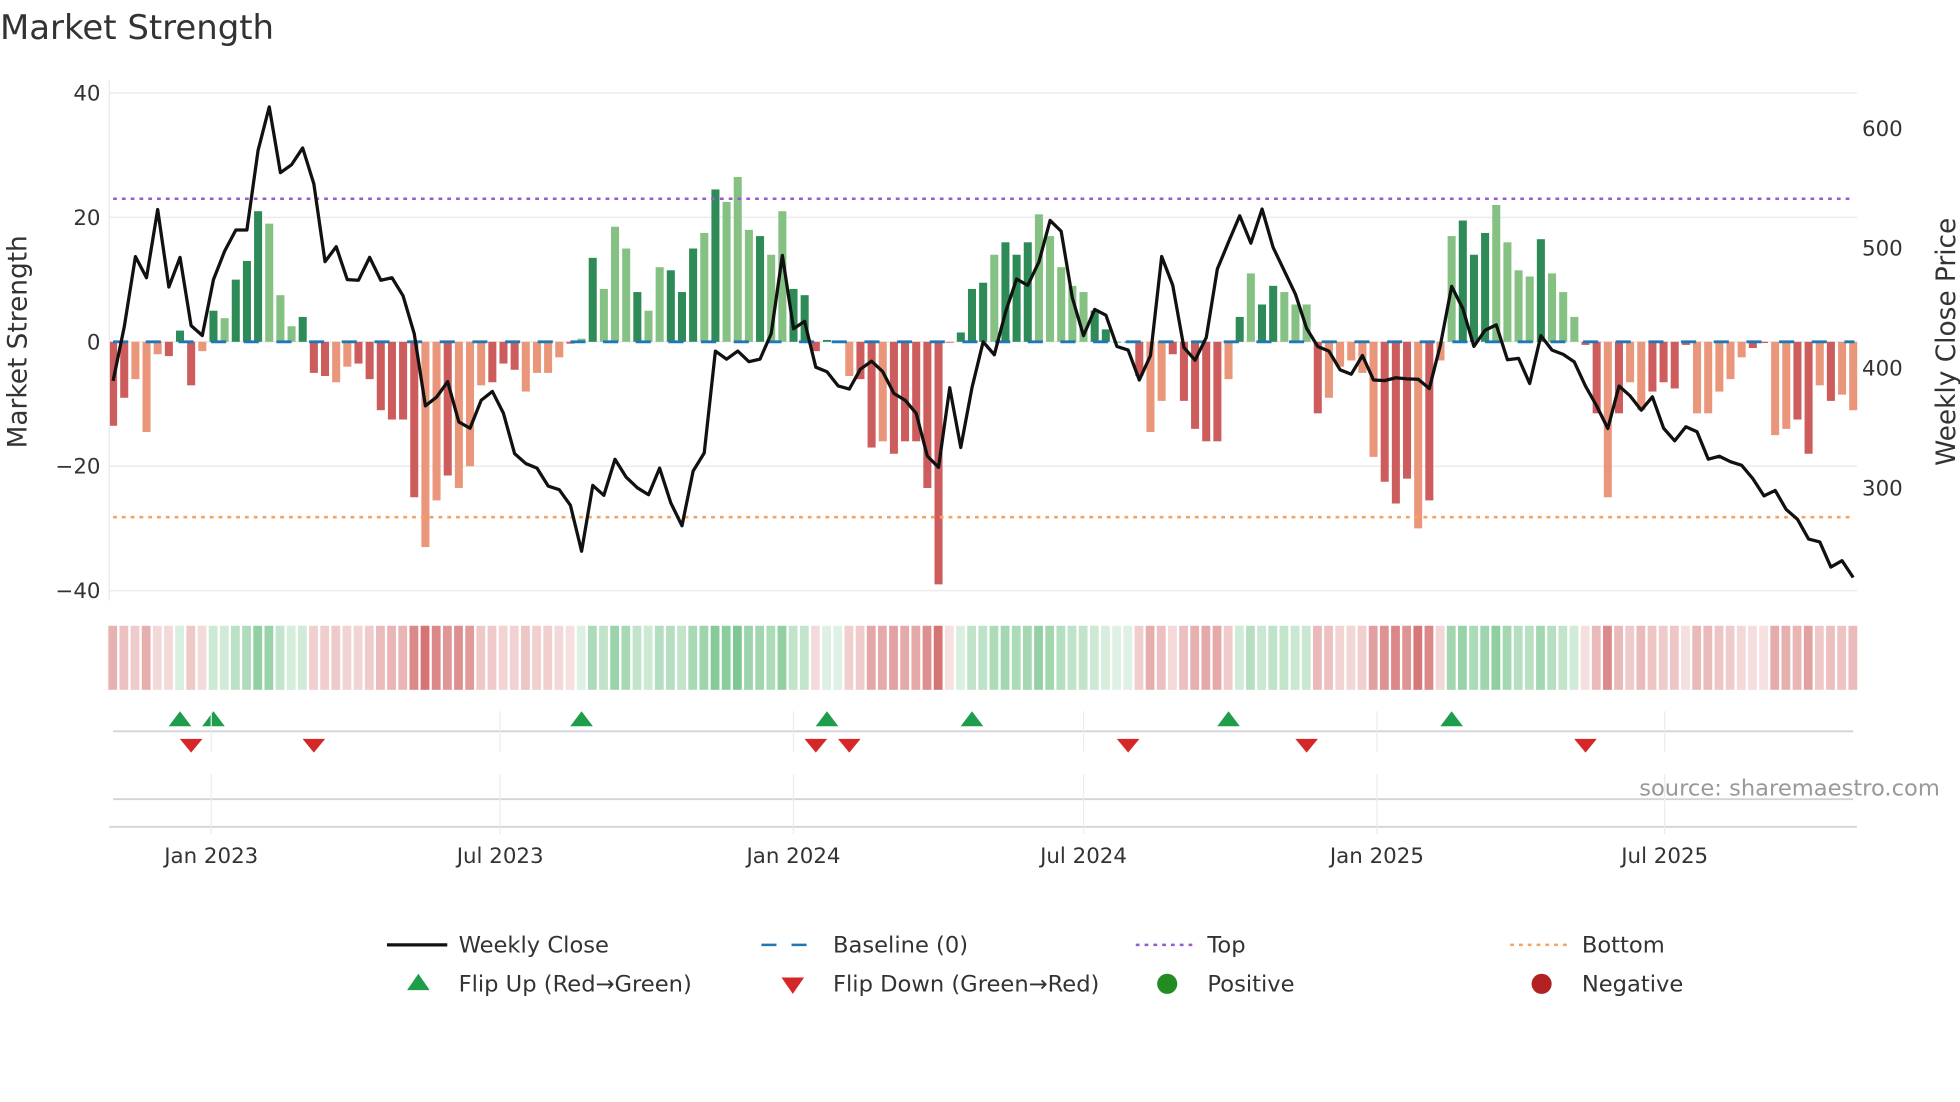  I want to click on circle-icon, so click(1541, 983).